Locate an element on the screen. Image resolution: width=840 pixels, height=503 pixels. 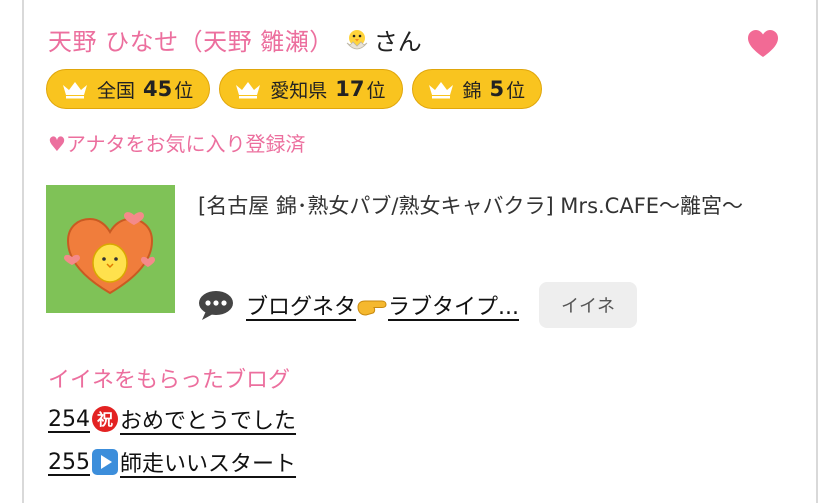
liked-blog-title: 師走いいスタート is located at coordinates (208, 464).